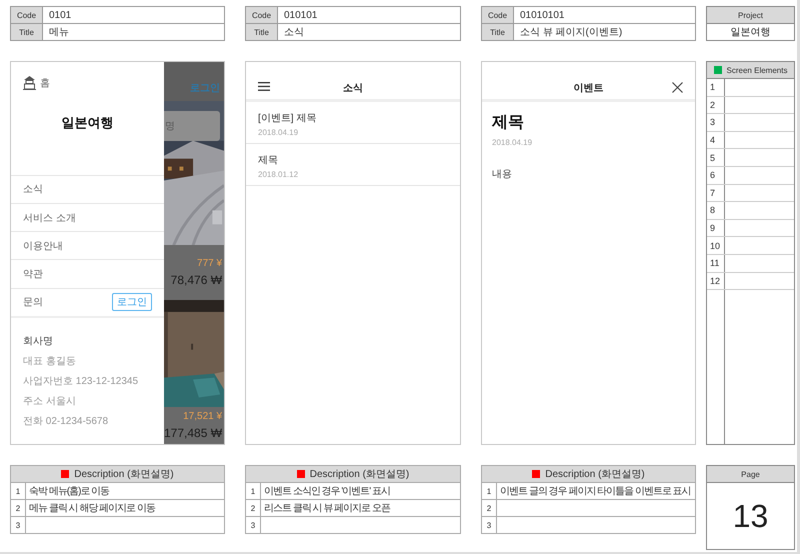 Image resolution: width=800 pixels, height=554 pixels. What do you see at coordinates (279, 132) in the screenshot?
I see `news-date: 2018.04.19` at bounding box center [279, 132].